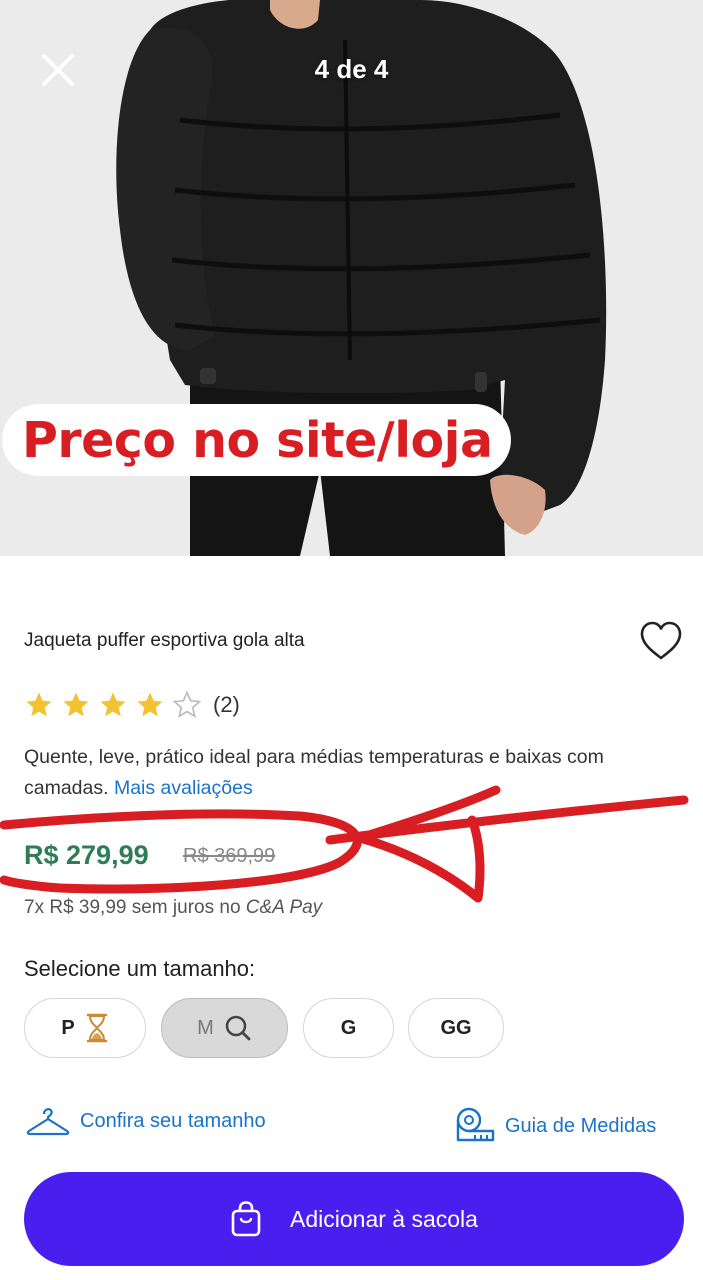 This screenshot has width=703, height=1280. Describe the element at coordinates (229, 856) in the screenshot. I see `old-price: R$ 369,99` at that location.